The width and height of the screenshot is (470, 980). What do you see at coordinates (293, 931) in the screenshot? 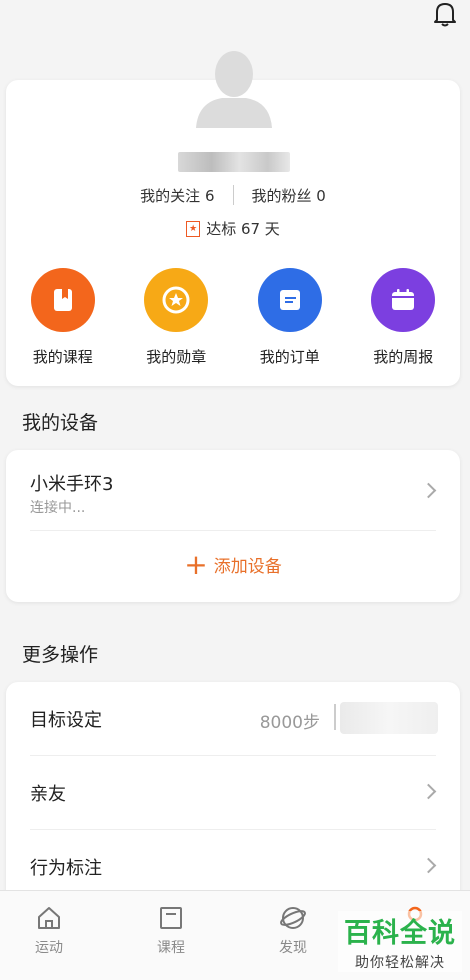
I see `tab-discover: 发现` at bounding box center [293, 931].